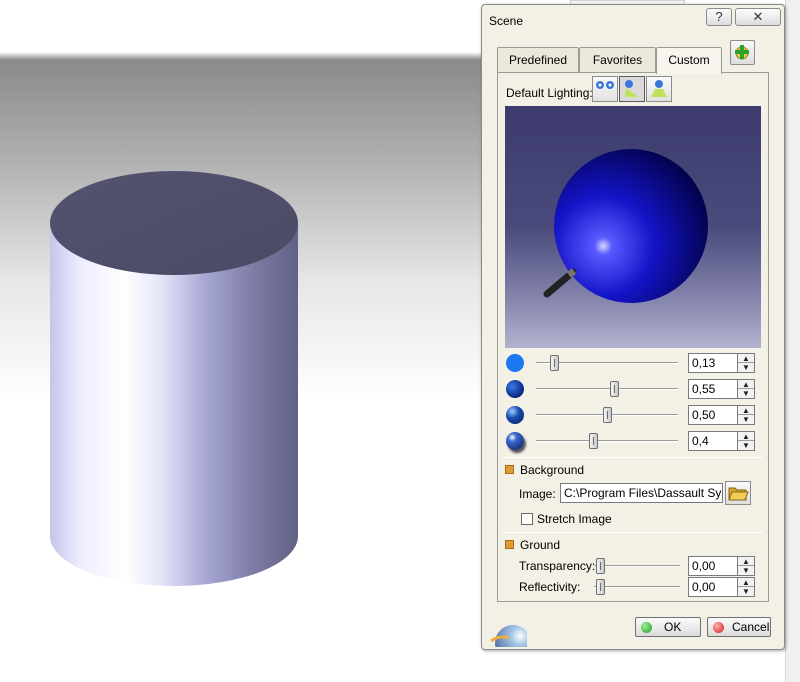 Image resolution: width=800 pixels, height=682 pixels. I want to click on specular-value-field: 0,50, so click(713, 415).